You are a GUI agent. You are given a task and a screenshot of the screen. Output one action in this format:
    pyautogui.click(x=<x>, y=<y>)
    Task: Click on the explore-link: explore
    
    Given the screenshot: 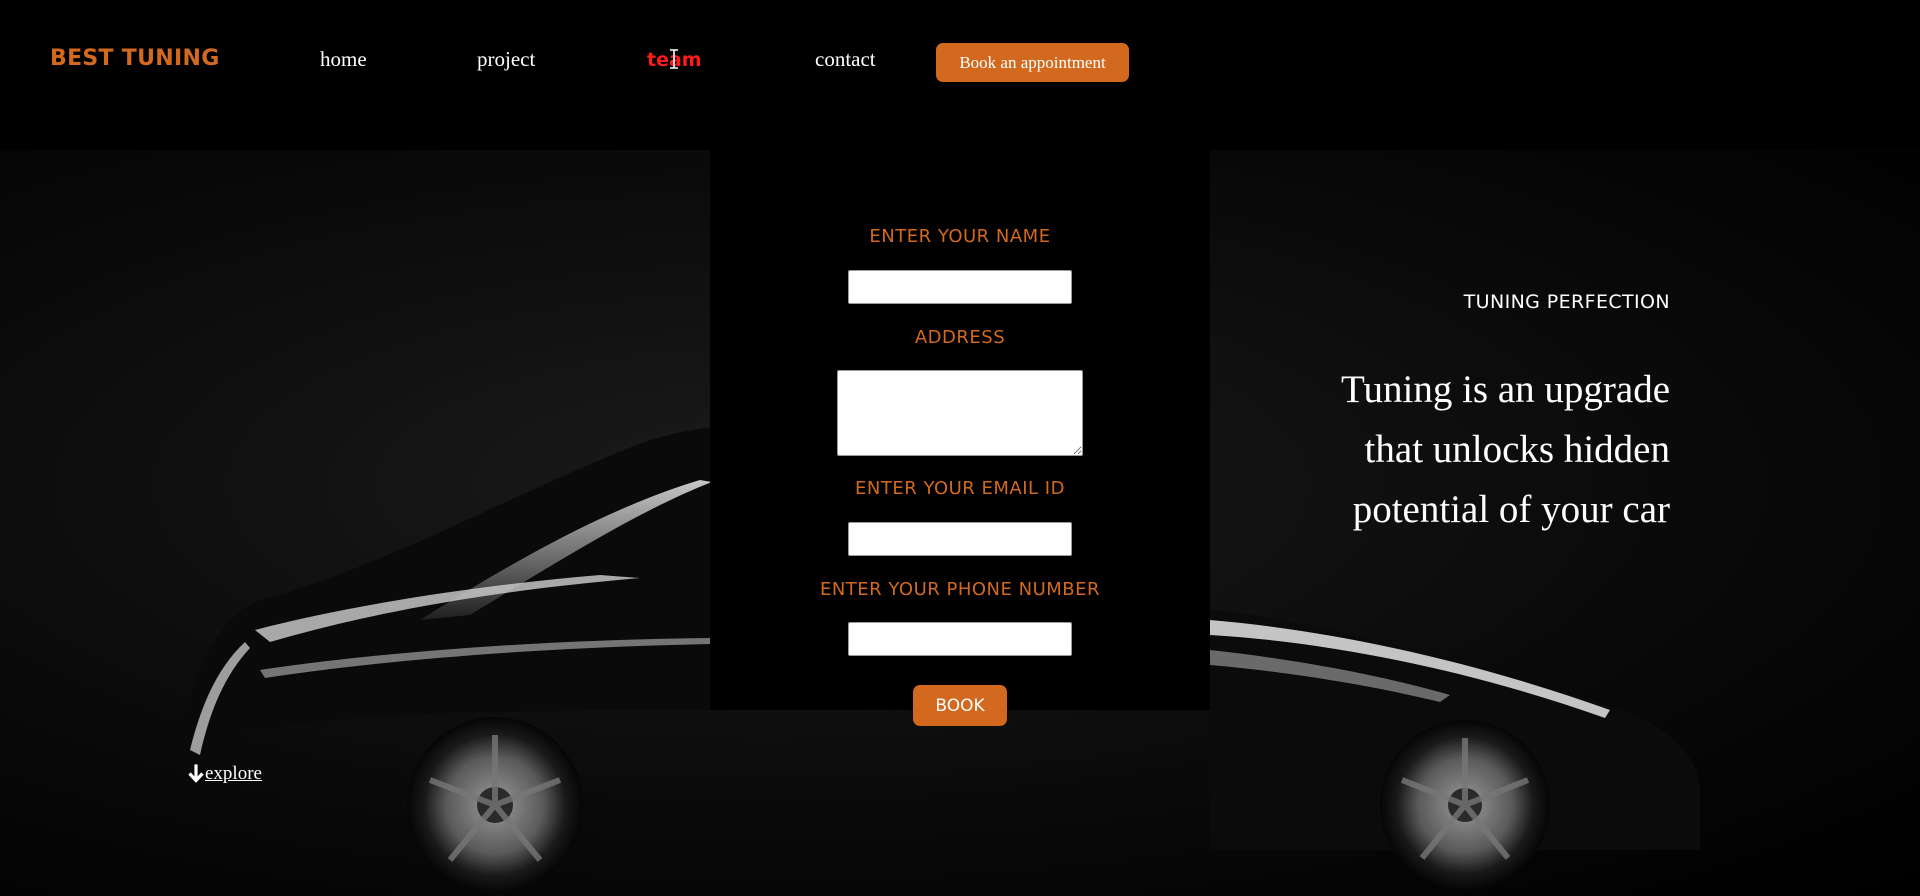 What is the action you would take?
    pyautogui.click(x=224, y=774)
    